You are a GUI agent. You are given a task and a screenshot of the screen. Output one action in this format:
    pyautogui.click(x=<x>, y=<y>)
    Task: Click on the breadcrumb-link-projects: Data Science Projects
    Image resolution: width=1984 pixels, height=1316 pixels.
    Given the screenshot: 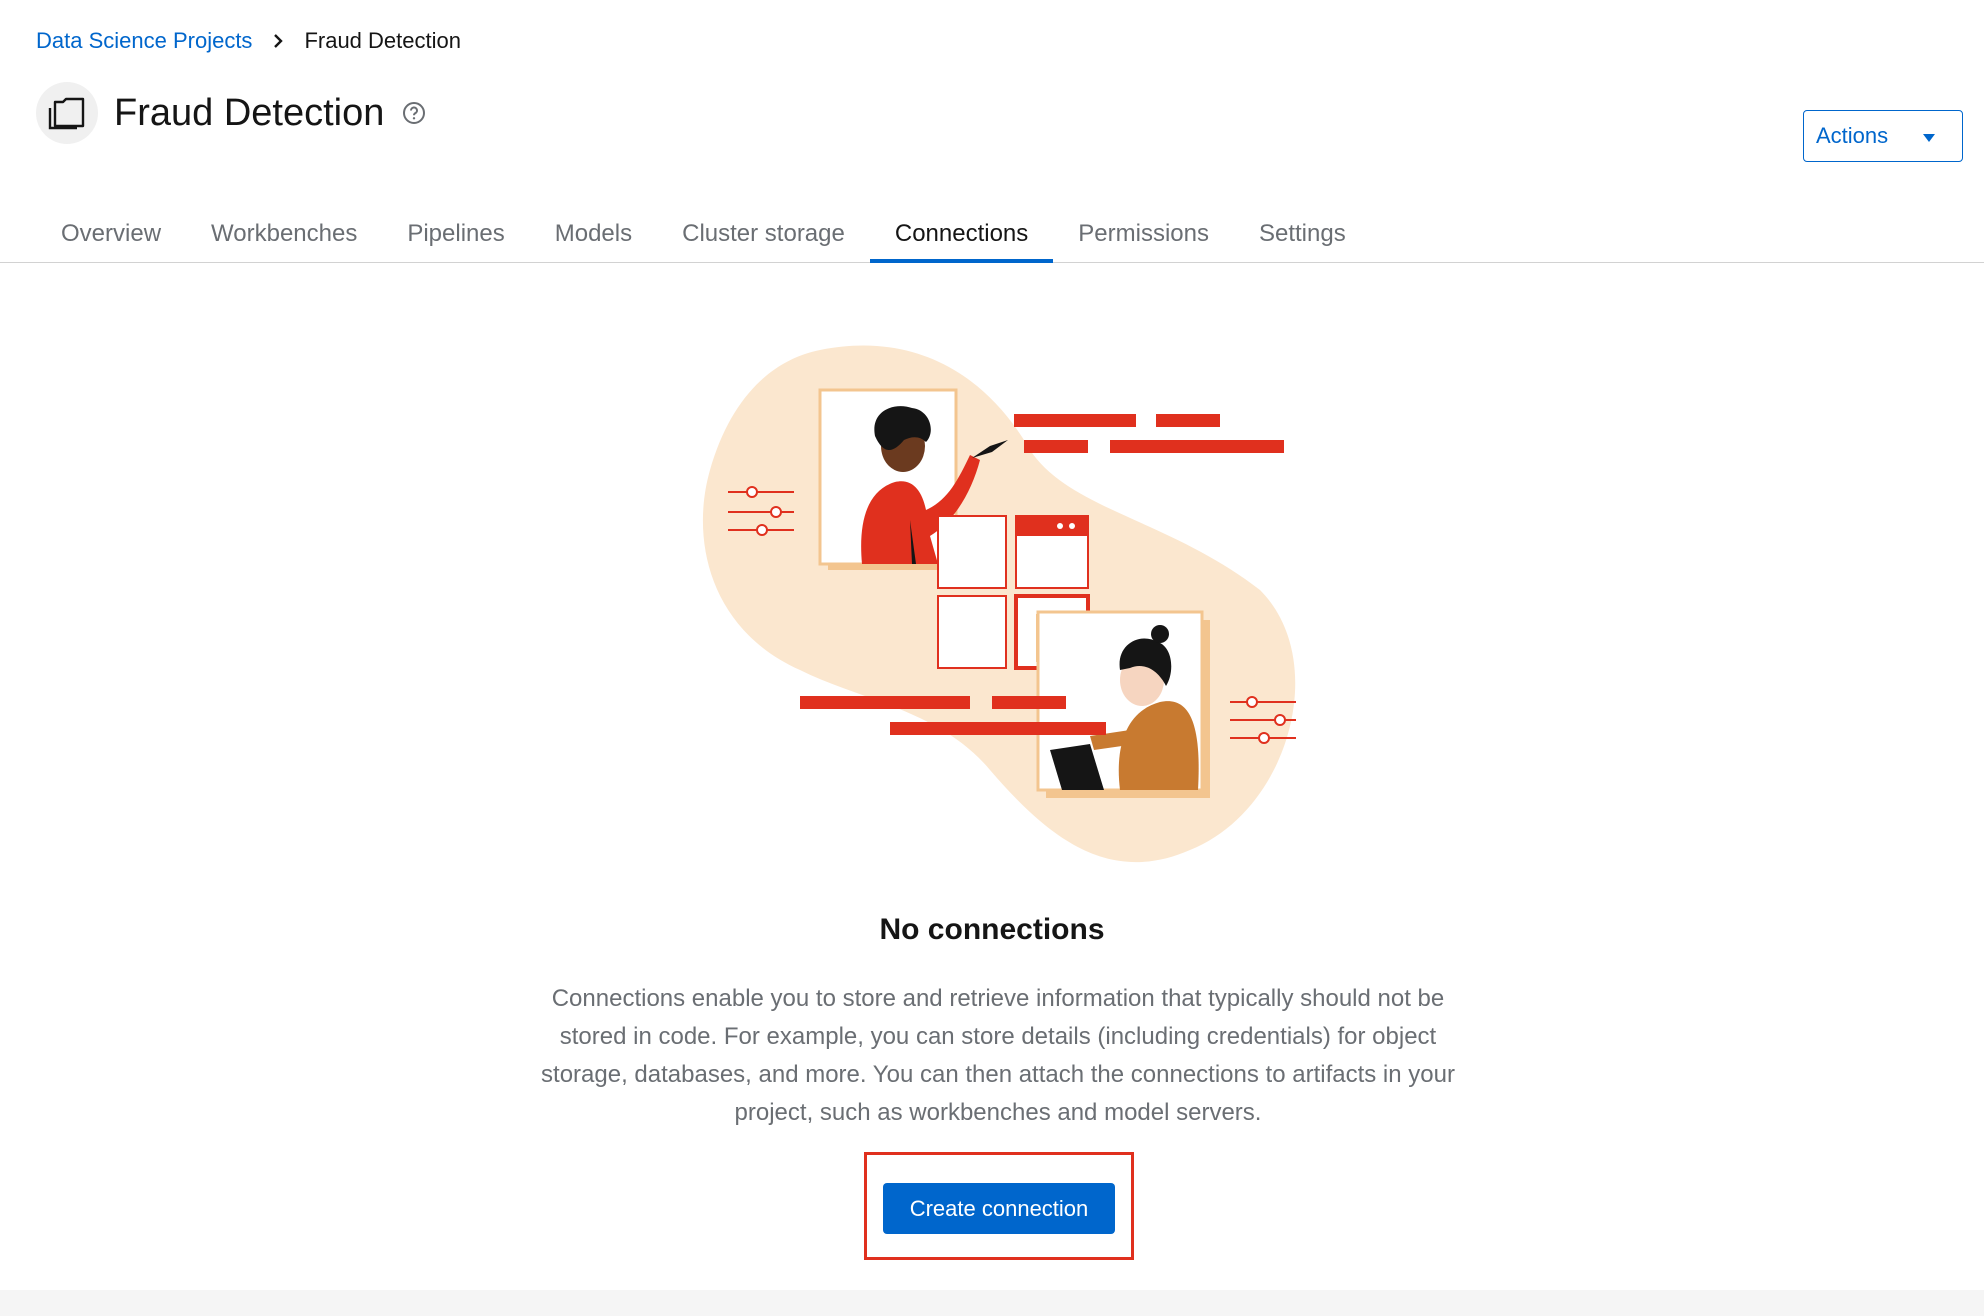 What is the action you would take?
    pyautogui.click(x=144, y=41)
    